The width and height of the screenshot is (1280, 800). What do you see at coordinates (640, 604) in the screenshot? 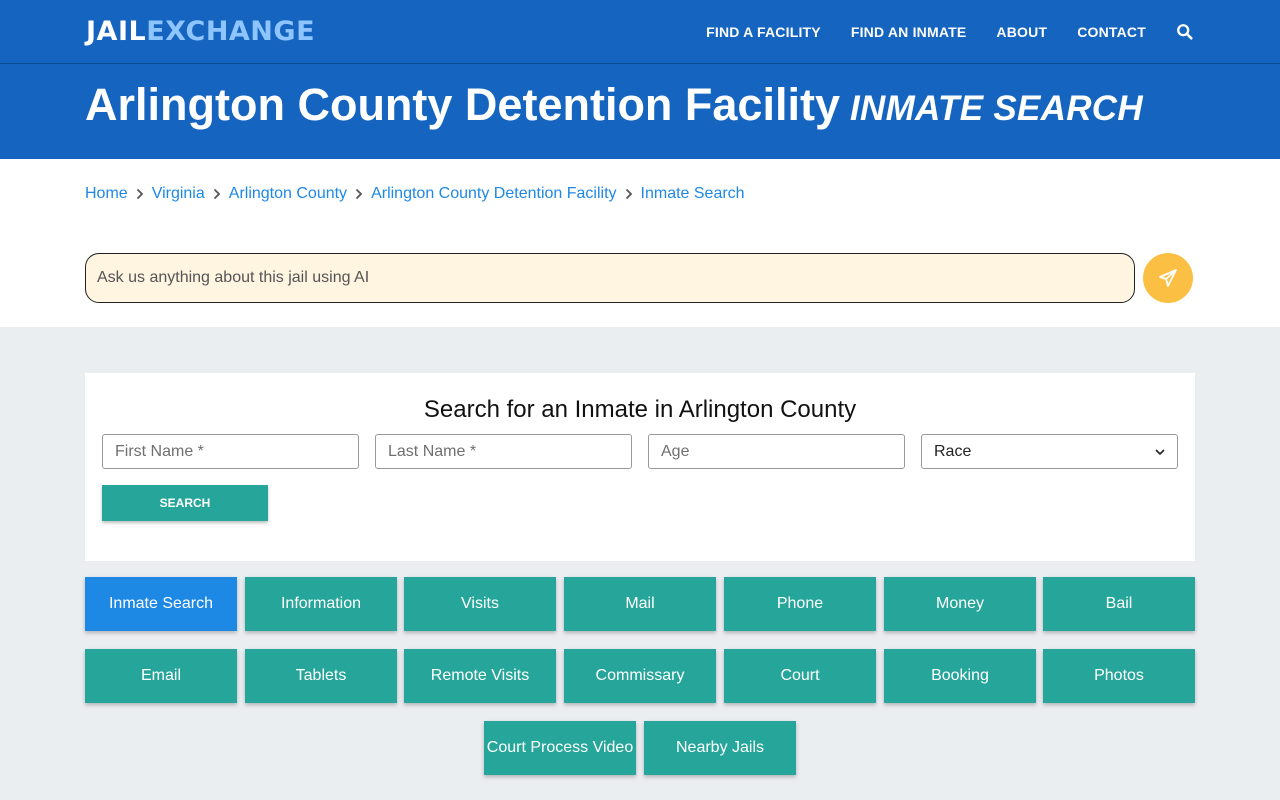
I see `tile-mail: Mail` at bounding box center [640, 604].